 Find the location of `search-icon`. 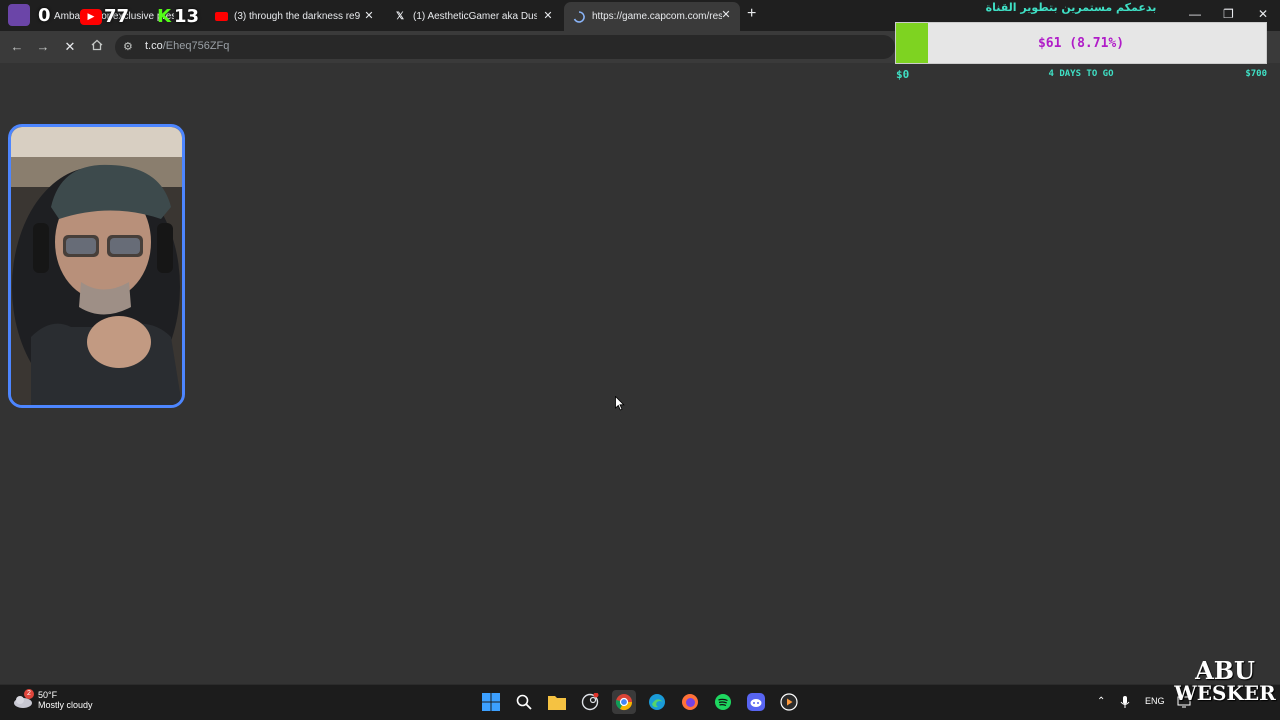

search-icon is located at coordinates (524, 702).